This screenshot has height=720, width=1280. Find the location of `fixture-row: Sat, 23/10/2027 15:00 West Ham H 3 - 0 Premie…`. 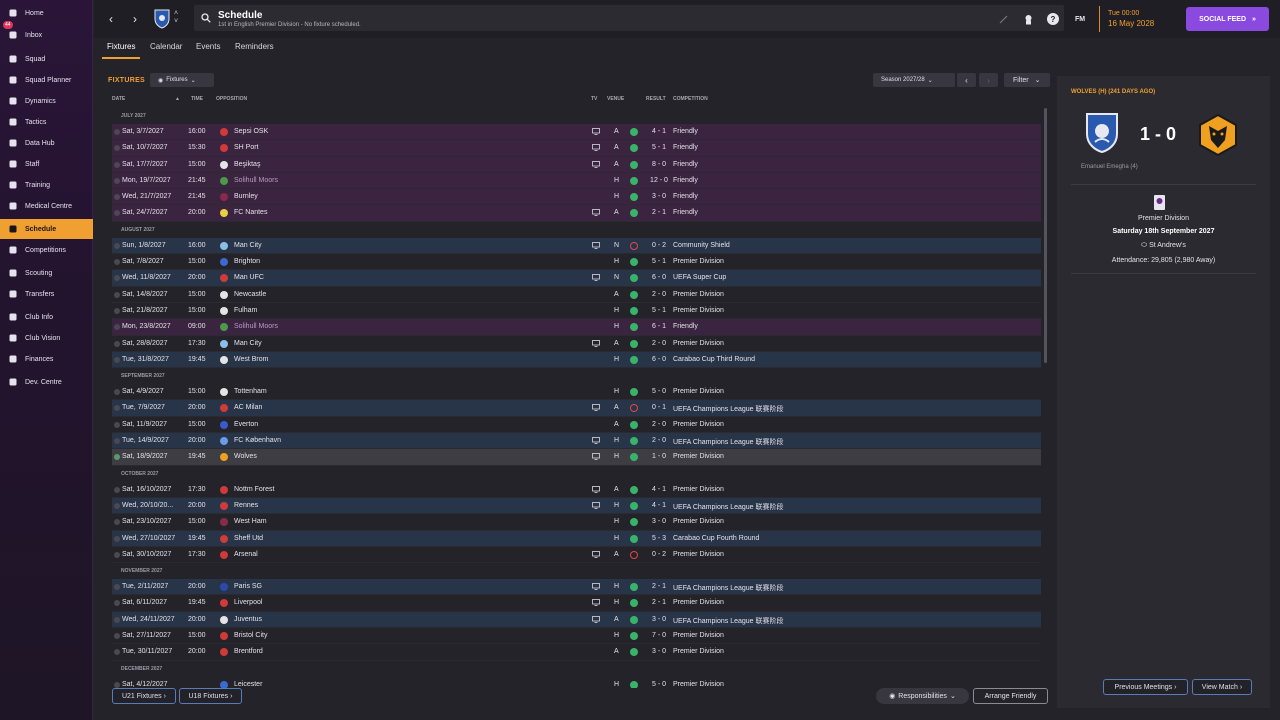

fixture-row: Sat, 23/10/2027 15:00 West Ham H 3 - 0 Premie… is located at coordinates (576, 522).